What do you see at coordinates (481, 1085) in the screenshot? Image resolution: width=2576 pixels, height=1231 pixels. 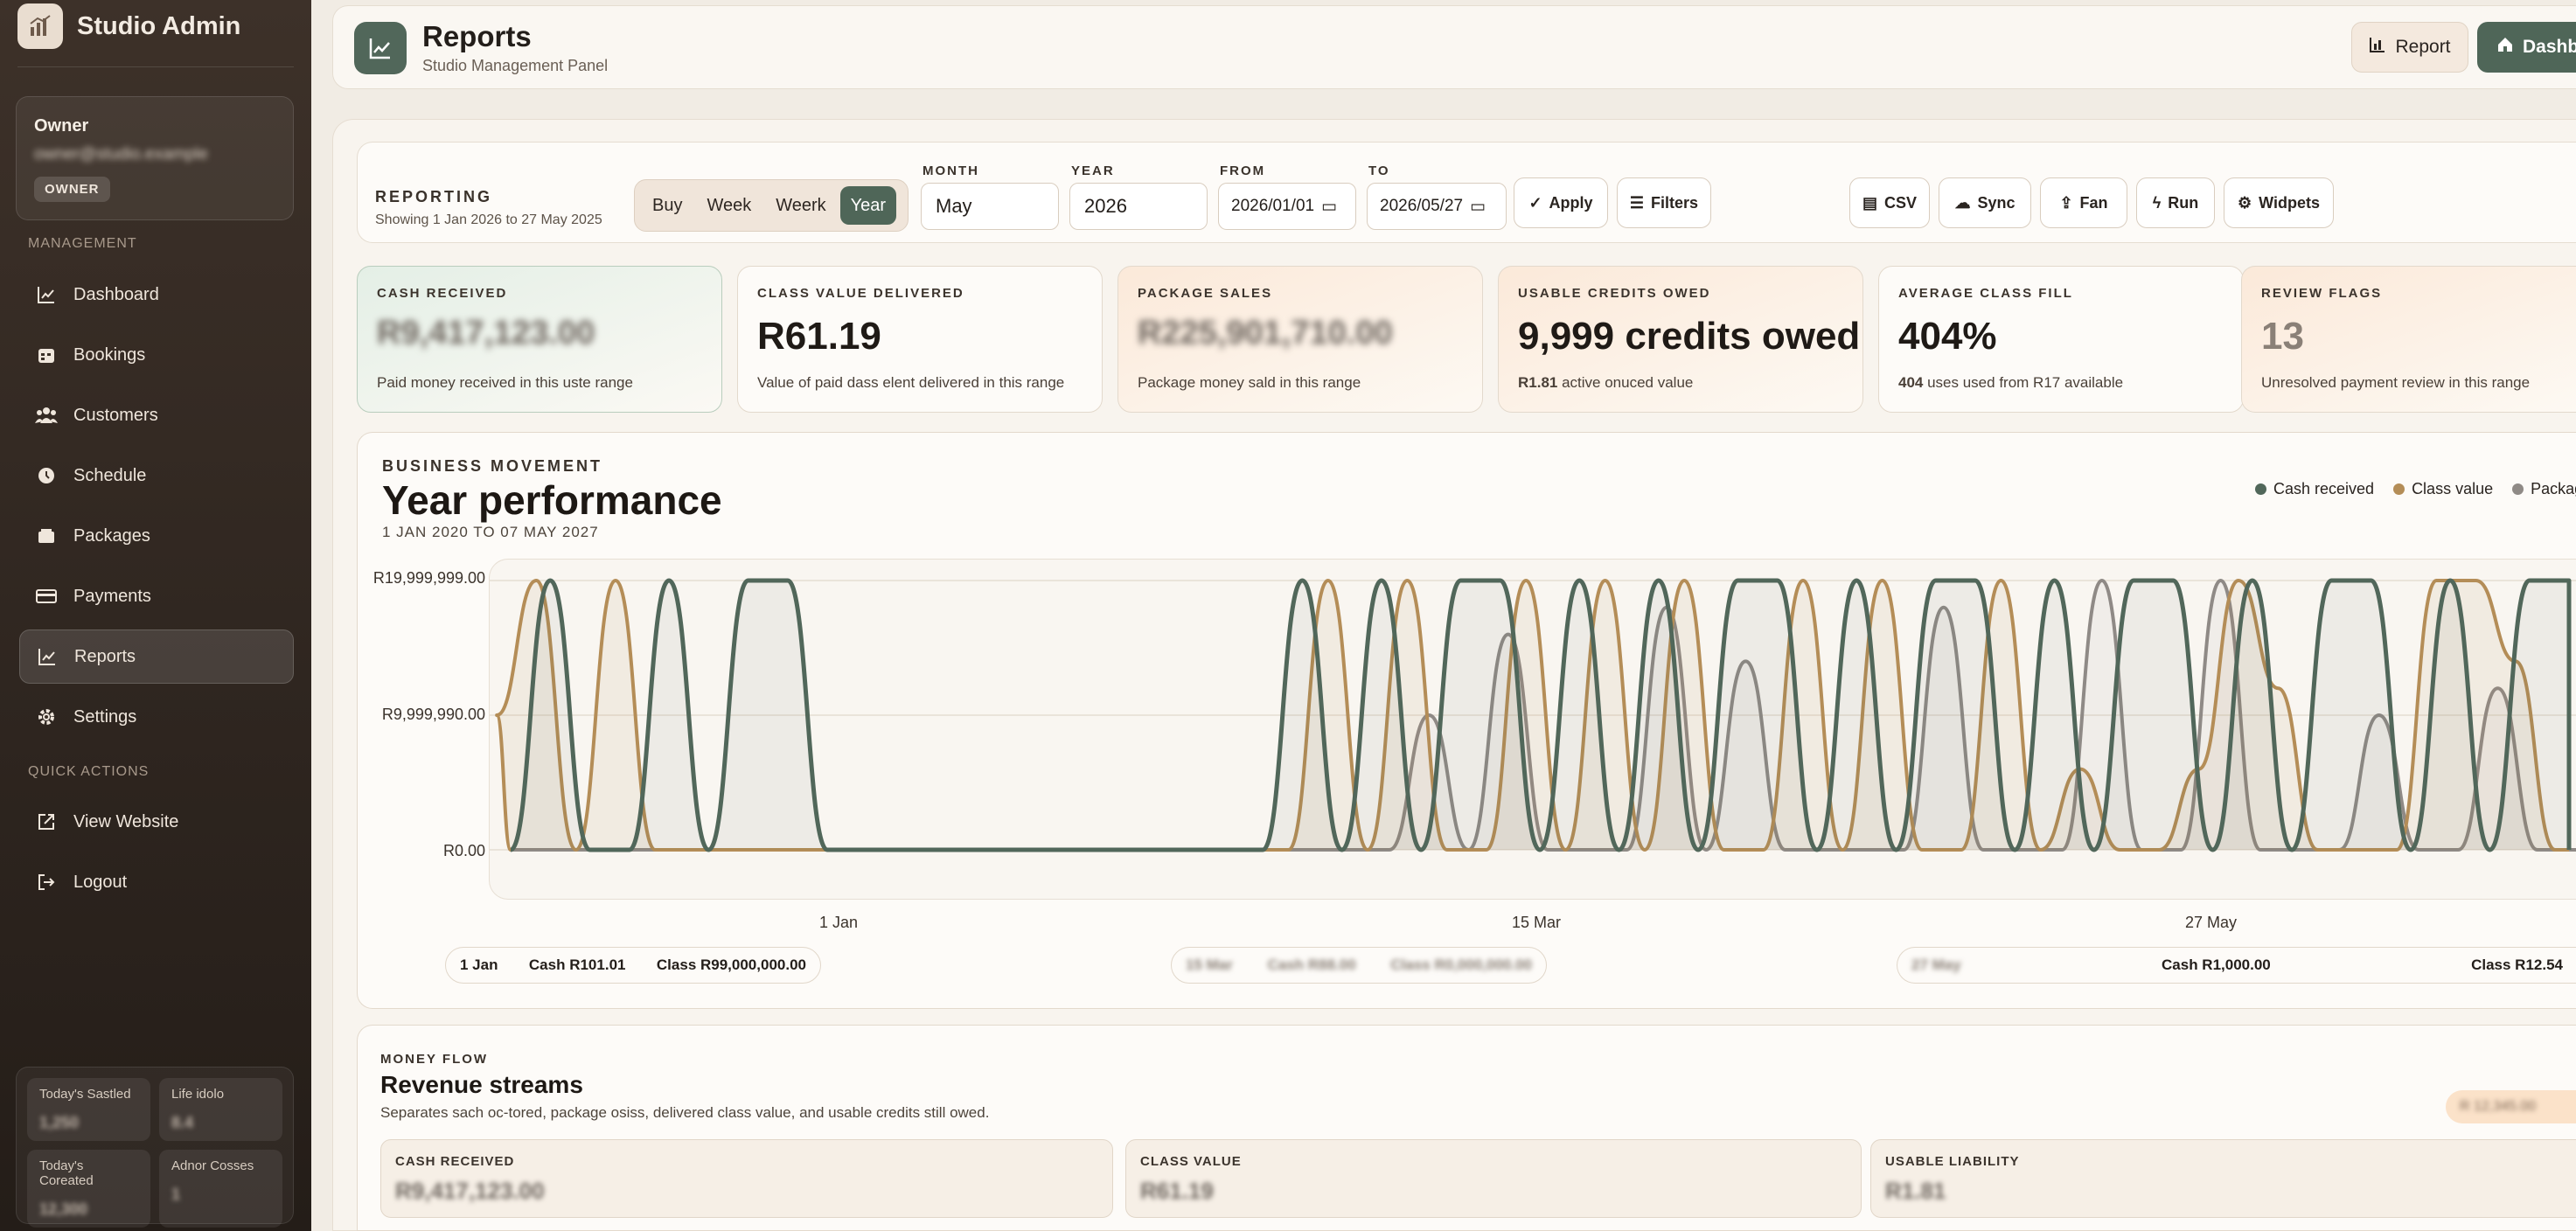 I see `flow-title: Revenue streams` at bounding box center [481, 1085].